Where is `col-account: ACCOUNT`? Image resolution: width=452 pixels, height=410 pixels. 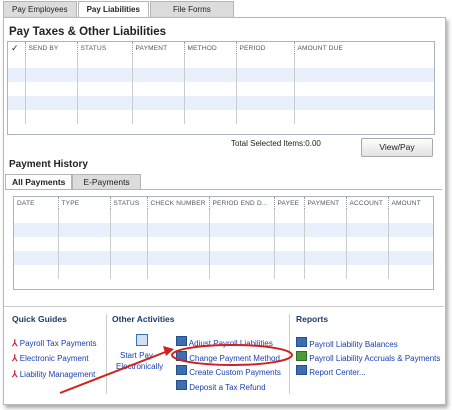 col-account: ACCOUNT is located at coordinates (366, 203).